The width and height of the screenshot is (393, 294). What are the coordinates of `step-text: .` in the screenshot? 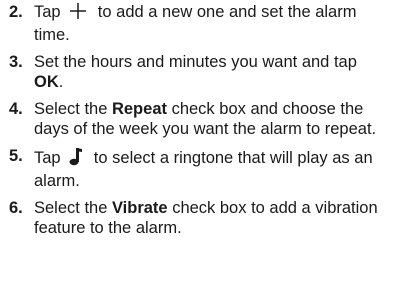 It's located at (61, 82).